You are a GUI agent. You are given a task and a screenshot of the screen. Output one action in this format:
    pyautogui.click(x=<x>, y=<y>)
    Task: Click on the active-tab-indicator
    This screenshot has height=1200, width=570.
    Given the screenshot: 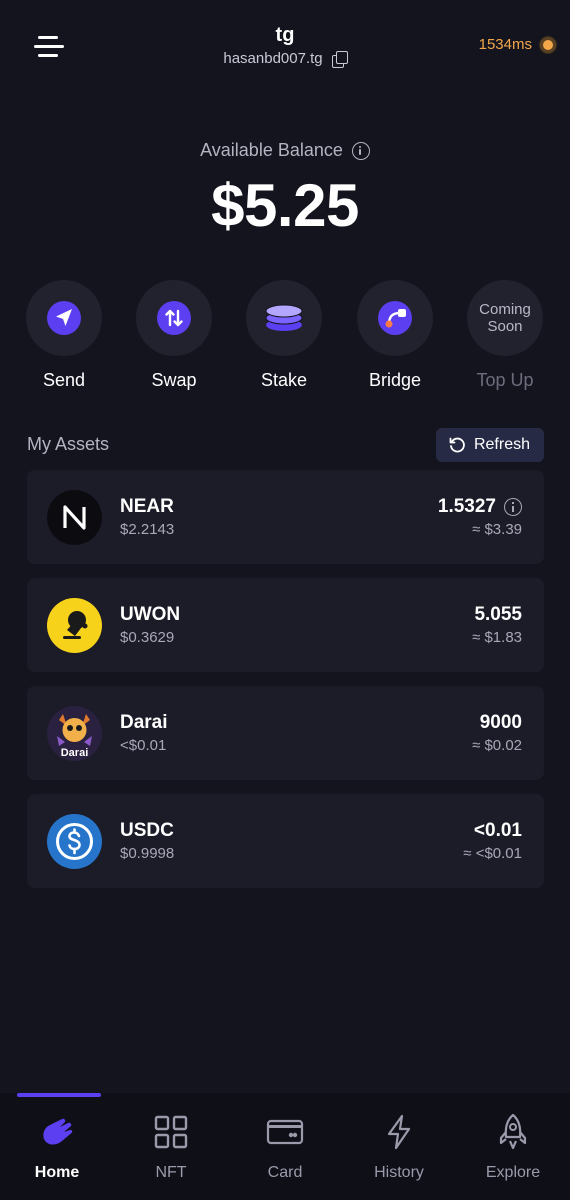 What is the action you would take?
    pyautogui.click(x=59, y=1095)
    